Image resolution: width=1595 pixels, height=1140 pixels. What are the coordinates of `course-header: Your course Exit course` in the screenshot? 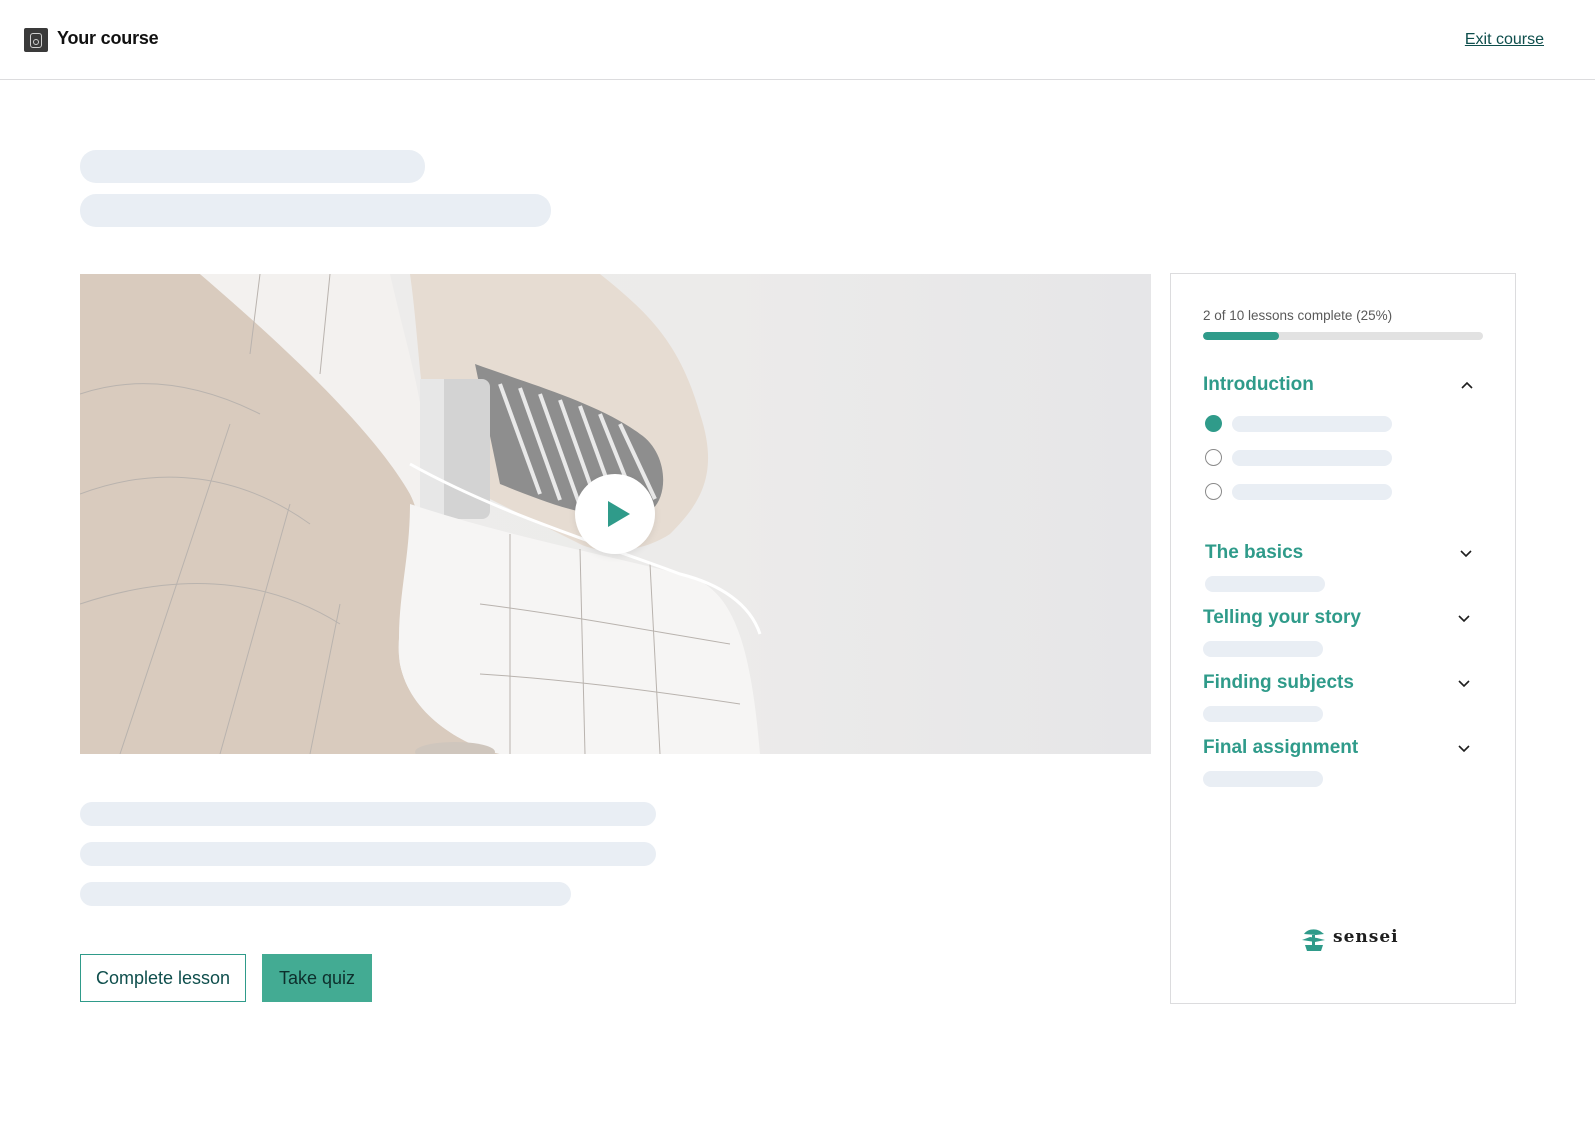 It's located at (797, 40).